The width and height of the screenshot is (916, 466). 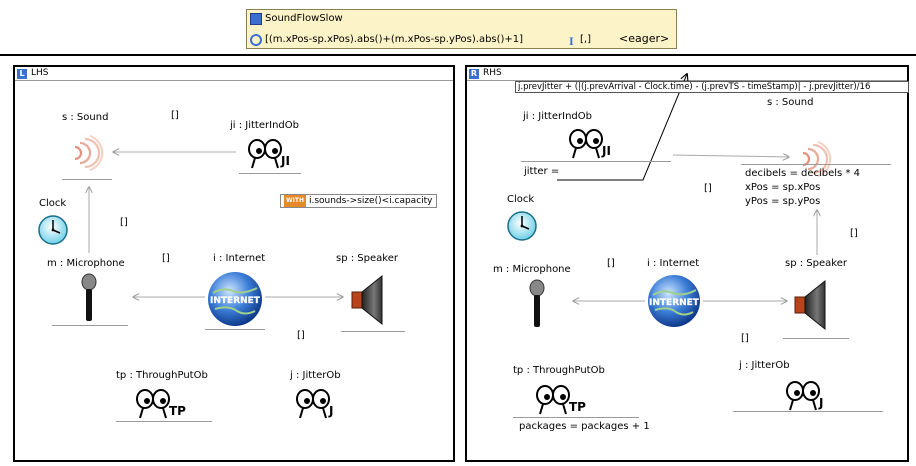 I want to click on lhs-throughput-label: tp : ThroughPutOb, so click(x=162, y=375).